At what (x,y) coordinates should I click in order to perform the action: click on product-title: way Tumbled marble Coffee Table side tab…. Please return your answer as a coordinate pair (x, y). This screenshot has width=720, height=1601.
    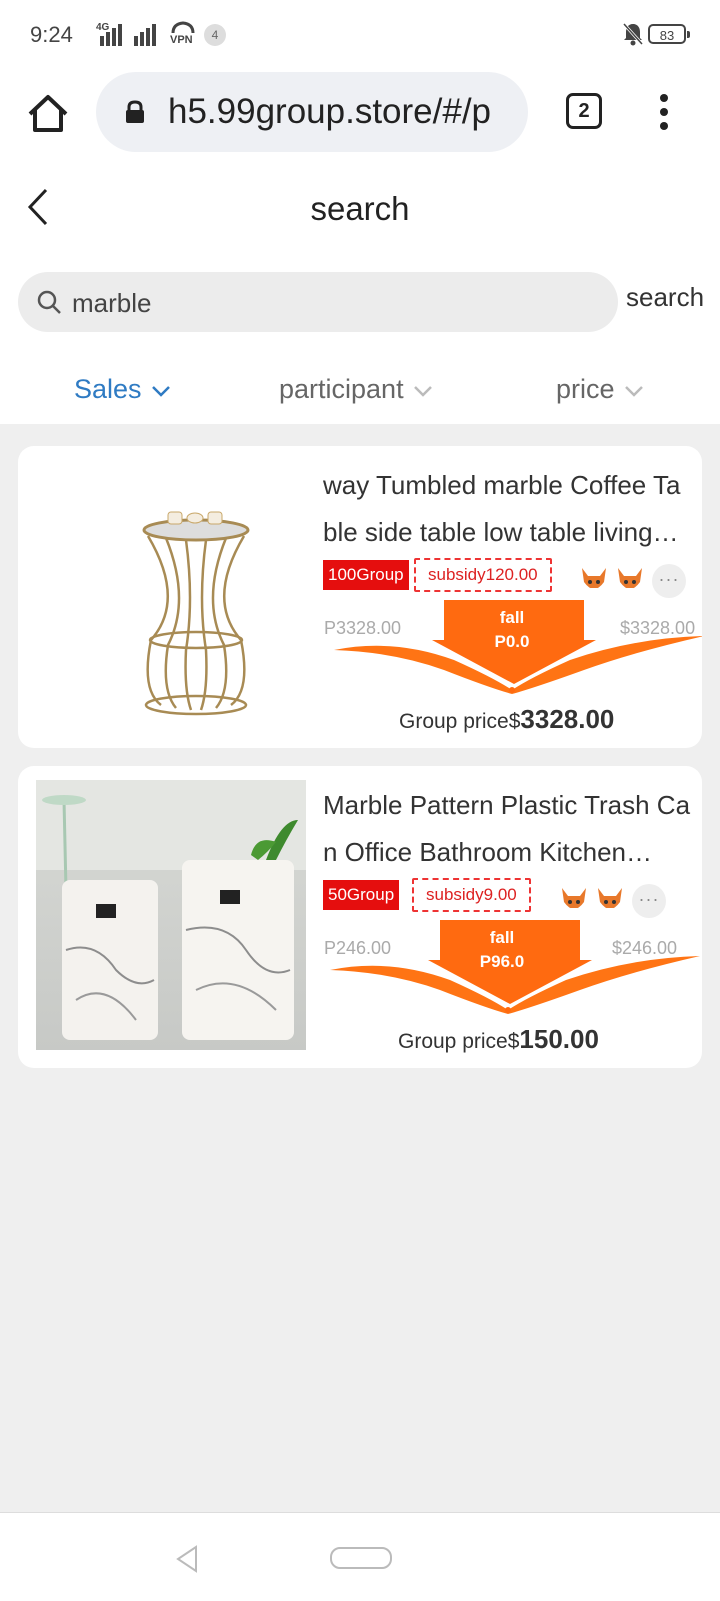
    Looking at the image, I should click on (502, 508).